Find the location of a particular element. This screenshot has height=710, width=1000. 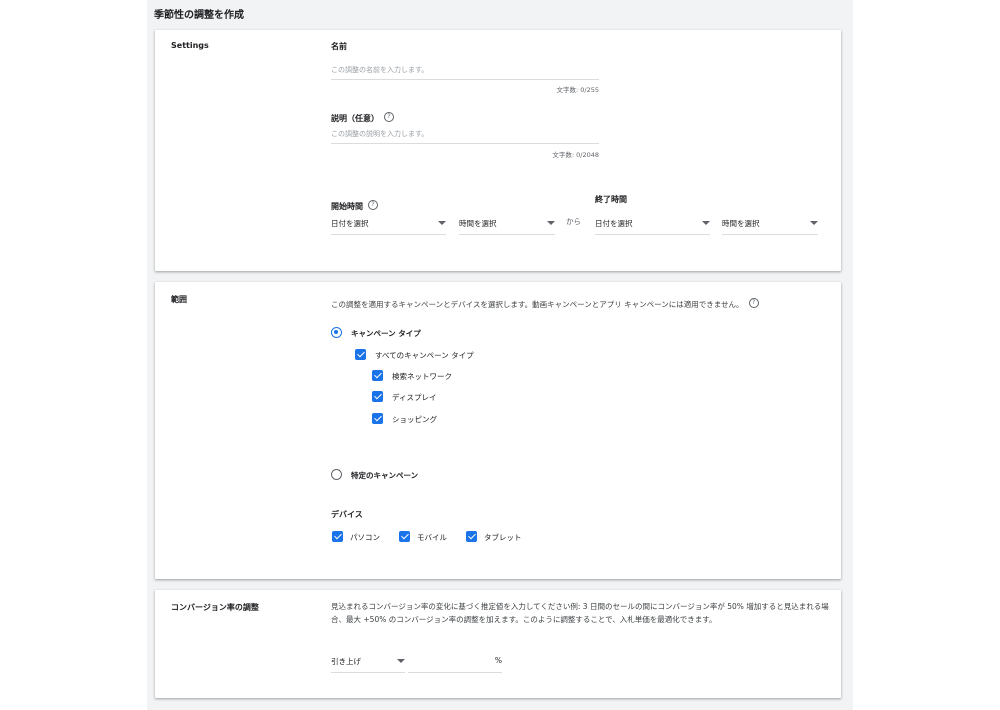

search-network-checkbox is located at coordinates (377, 375).